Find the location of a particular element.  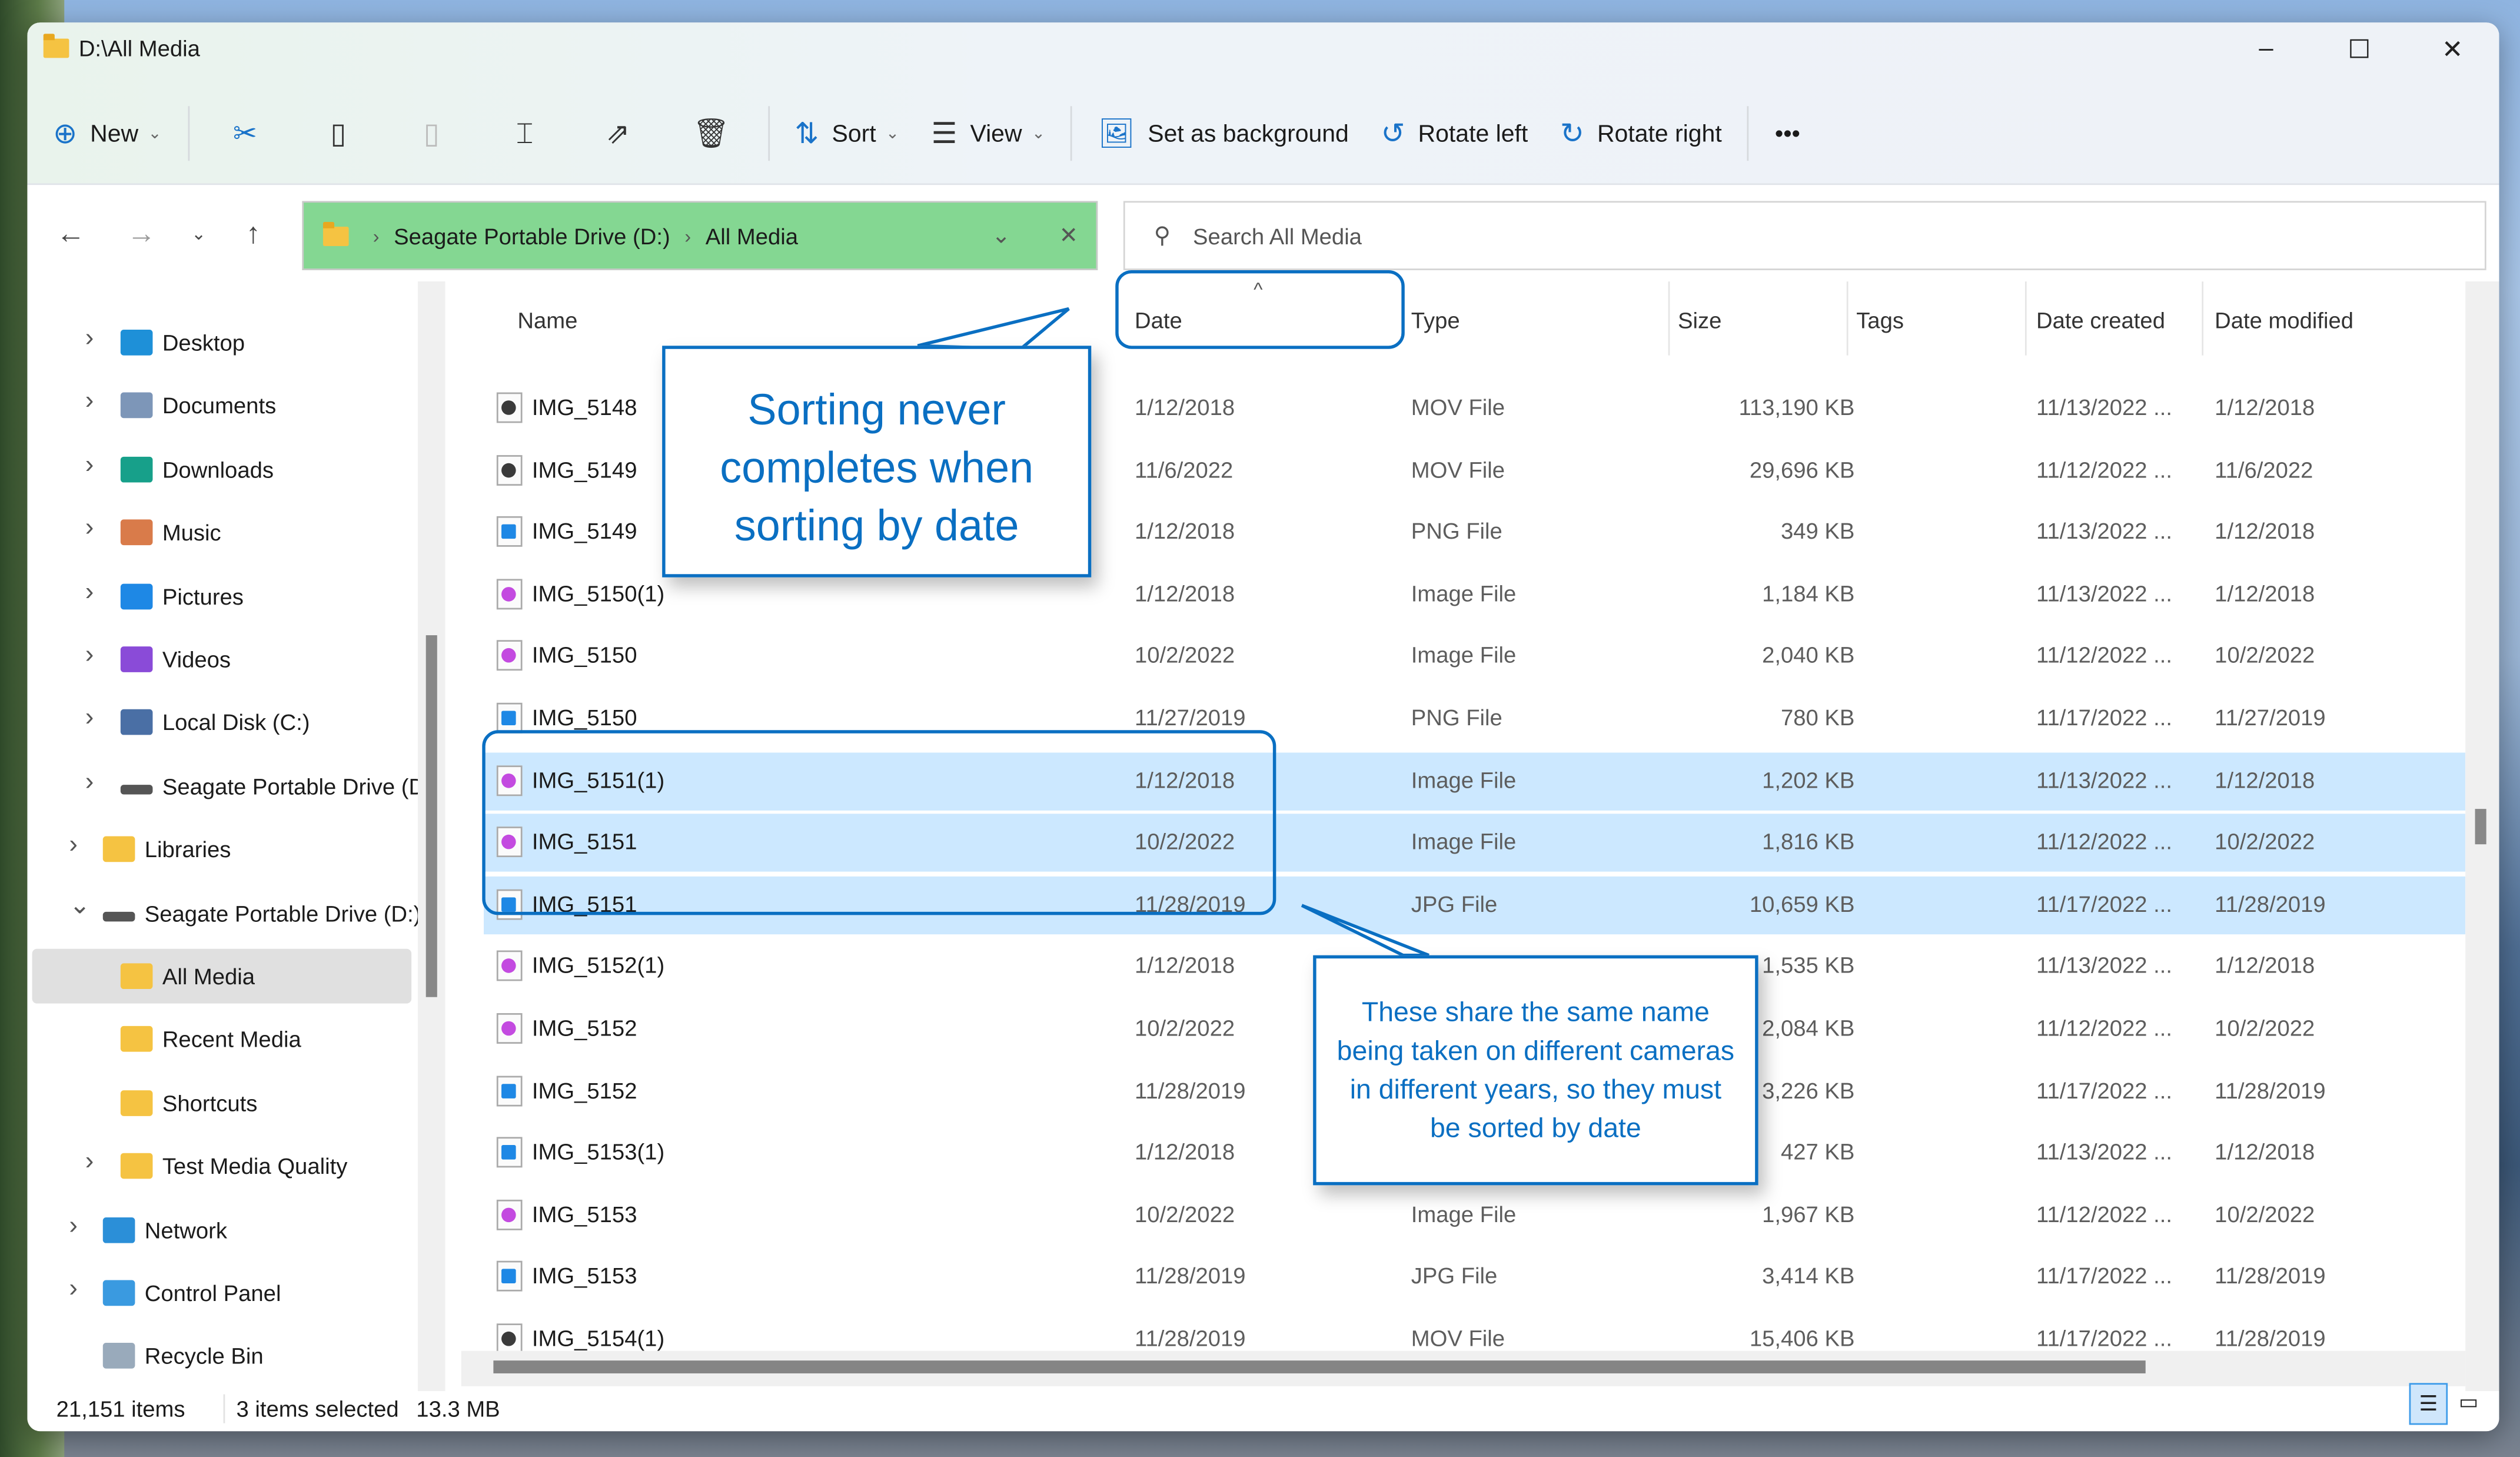

name-callout-tail is located at coordinates (1365, 930).